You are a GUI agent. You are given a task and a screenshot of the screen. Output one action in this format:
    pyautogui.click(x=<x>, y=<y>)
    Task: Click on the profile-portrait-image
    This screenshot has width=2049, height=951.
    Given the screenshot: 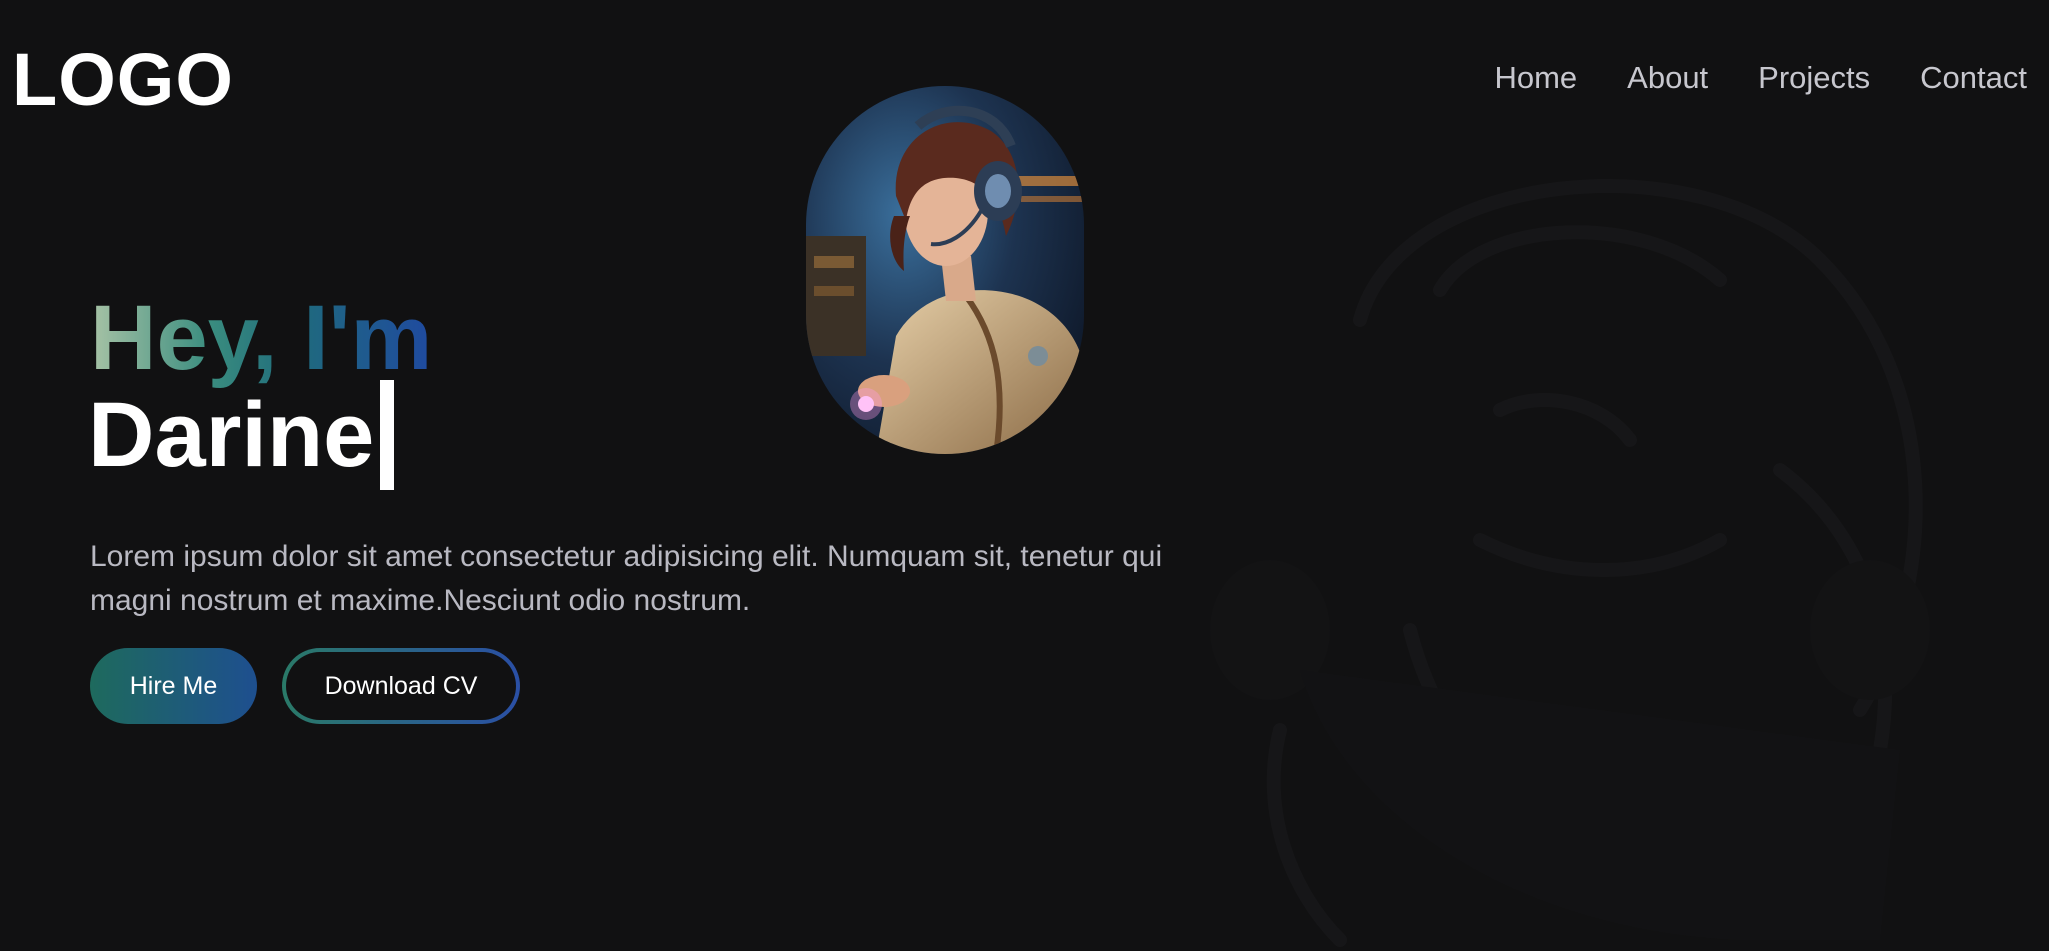 What is the action you would take?
    pyautogui.click(x=945, y=270)
    